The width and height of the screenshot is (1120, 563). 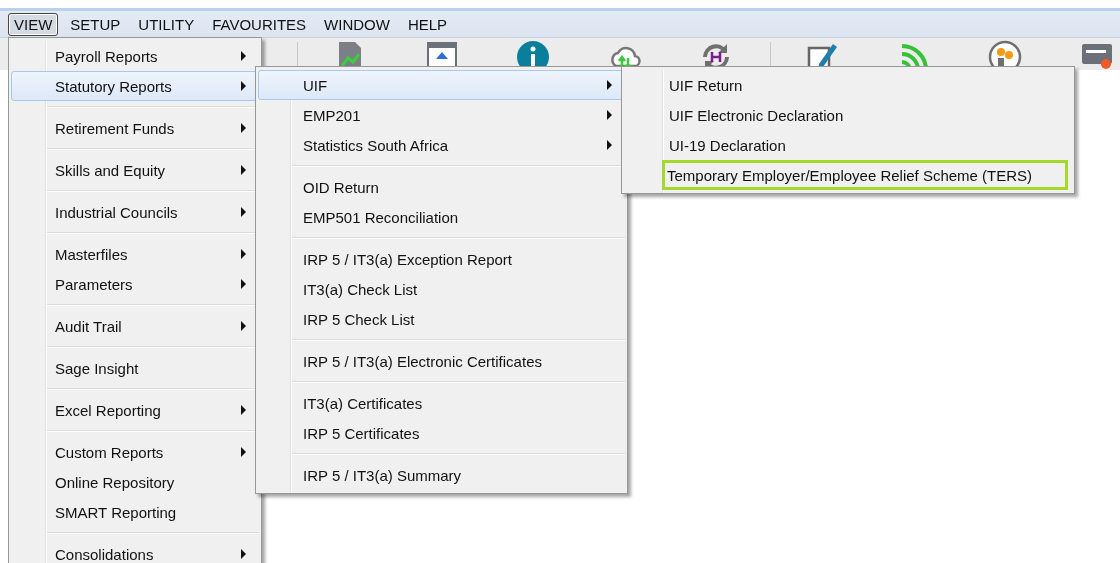 What do you see at coordinates (135, 551) in the screenshot?
I see `menu-item: Consolidations` at bounding box center [135, 551].